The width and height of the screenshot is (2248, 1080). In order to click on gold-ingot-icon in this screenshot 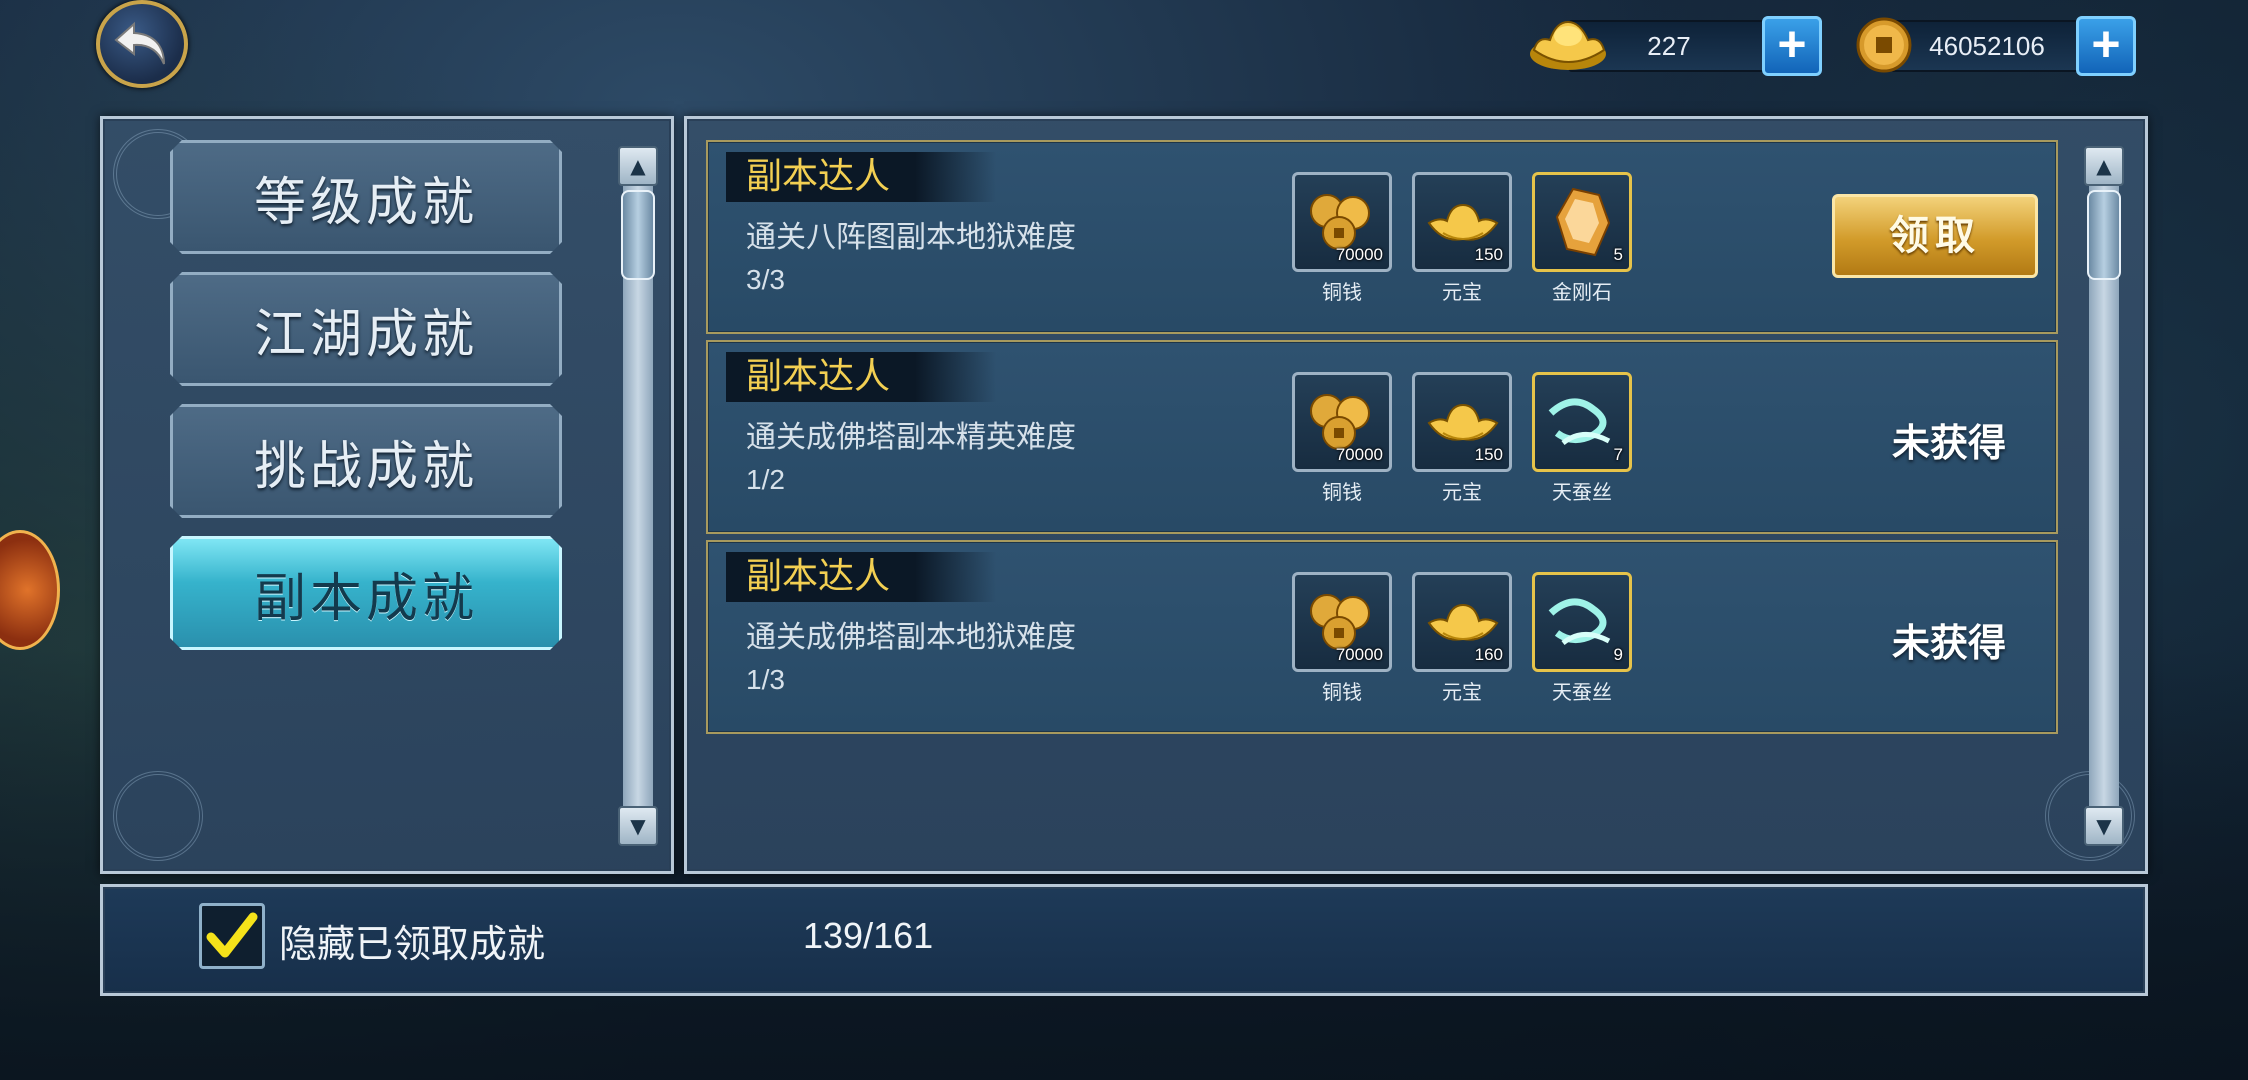, I will do `click(1568, 45)`.